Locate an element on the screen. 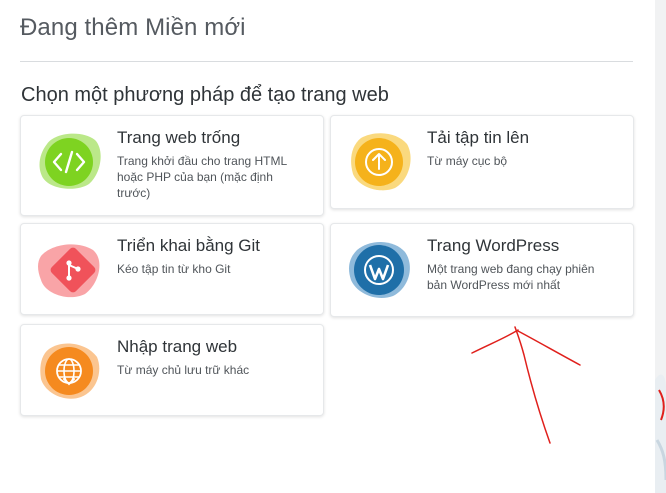 The image size is (666, 493). title-divider is located at coordinates (326, 61).